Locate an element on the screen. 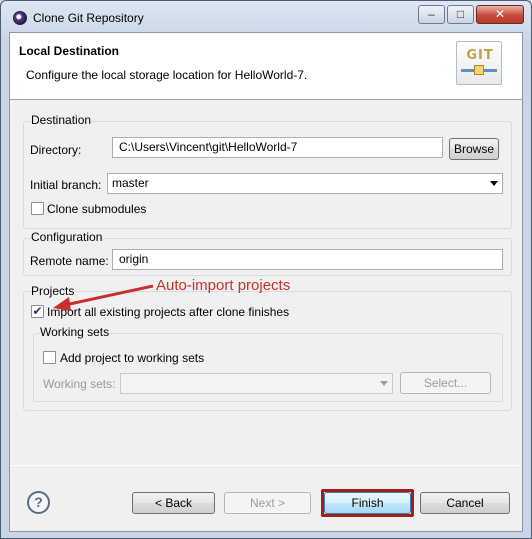  close-button: ✕ is located at coordinates (500, 14).